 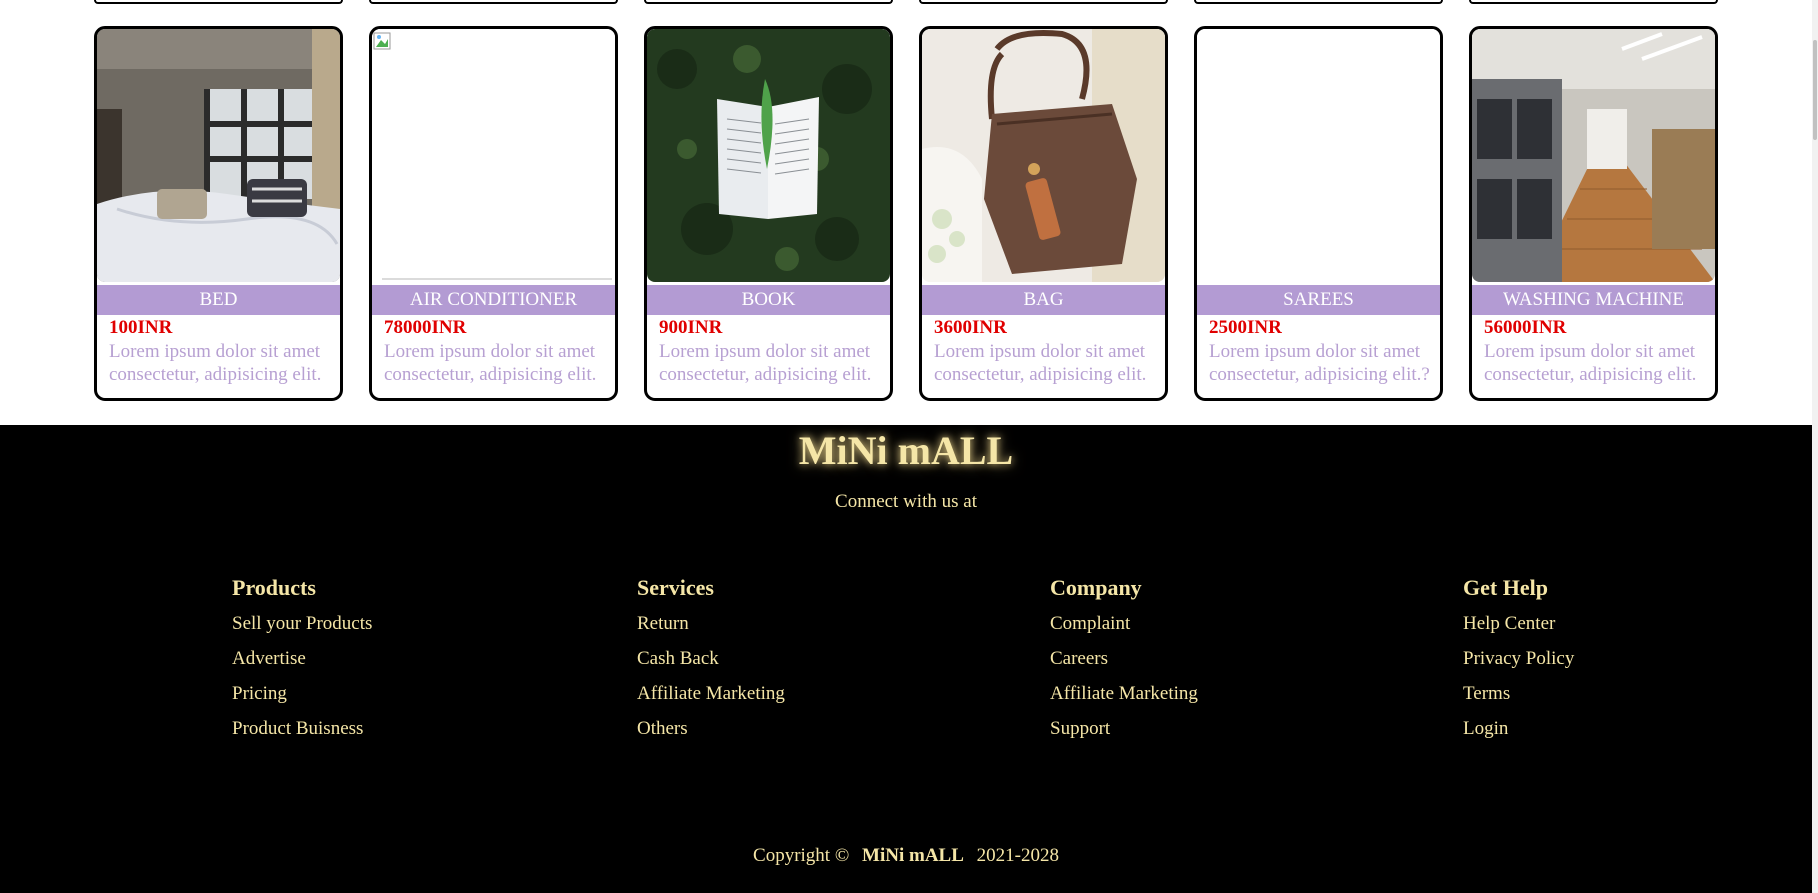 I want to click on product-price: 2500INR, so click(x=1245, y=327).